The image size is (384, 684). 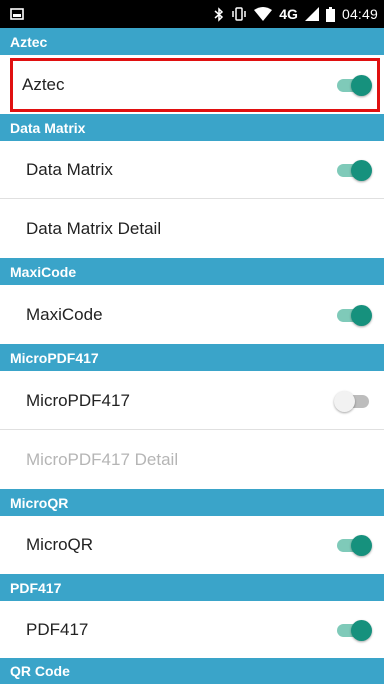 What do you see at coordinates (192, 545) in the screenshot?
I see `microqr-row: MicroQR` at bounding box center [192, 545].